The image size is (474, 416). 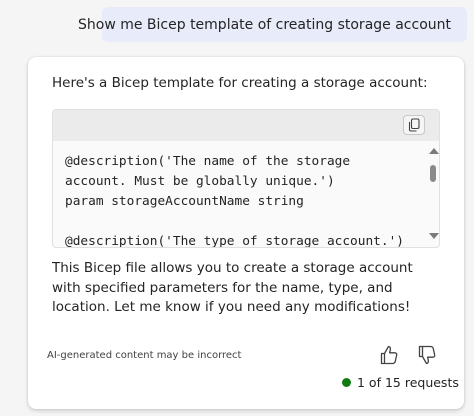 What do you see at coordinates (408, 382) in the screenshot?
I see `request-counter-text: 1 of 15 requests` at bounding box center [408, 382].